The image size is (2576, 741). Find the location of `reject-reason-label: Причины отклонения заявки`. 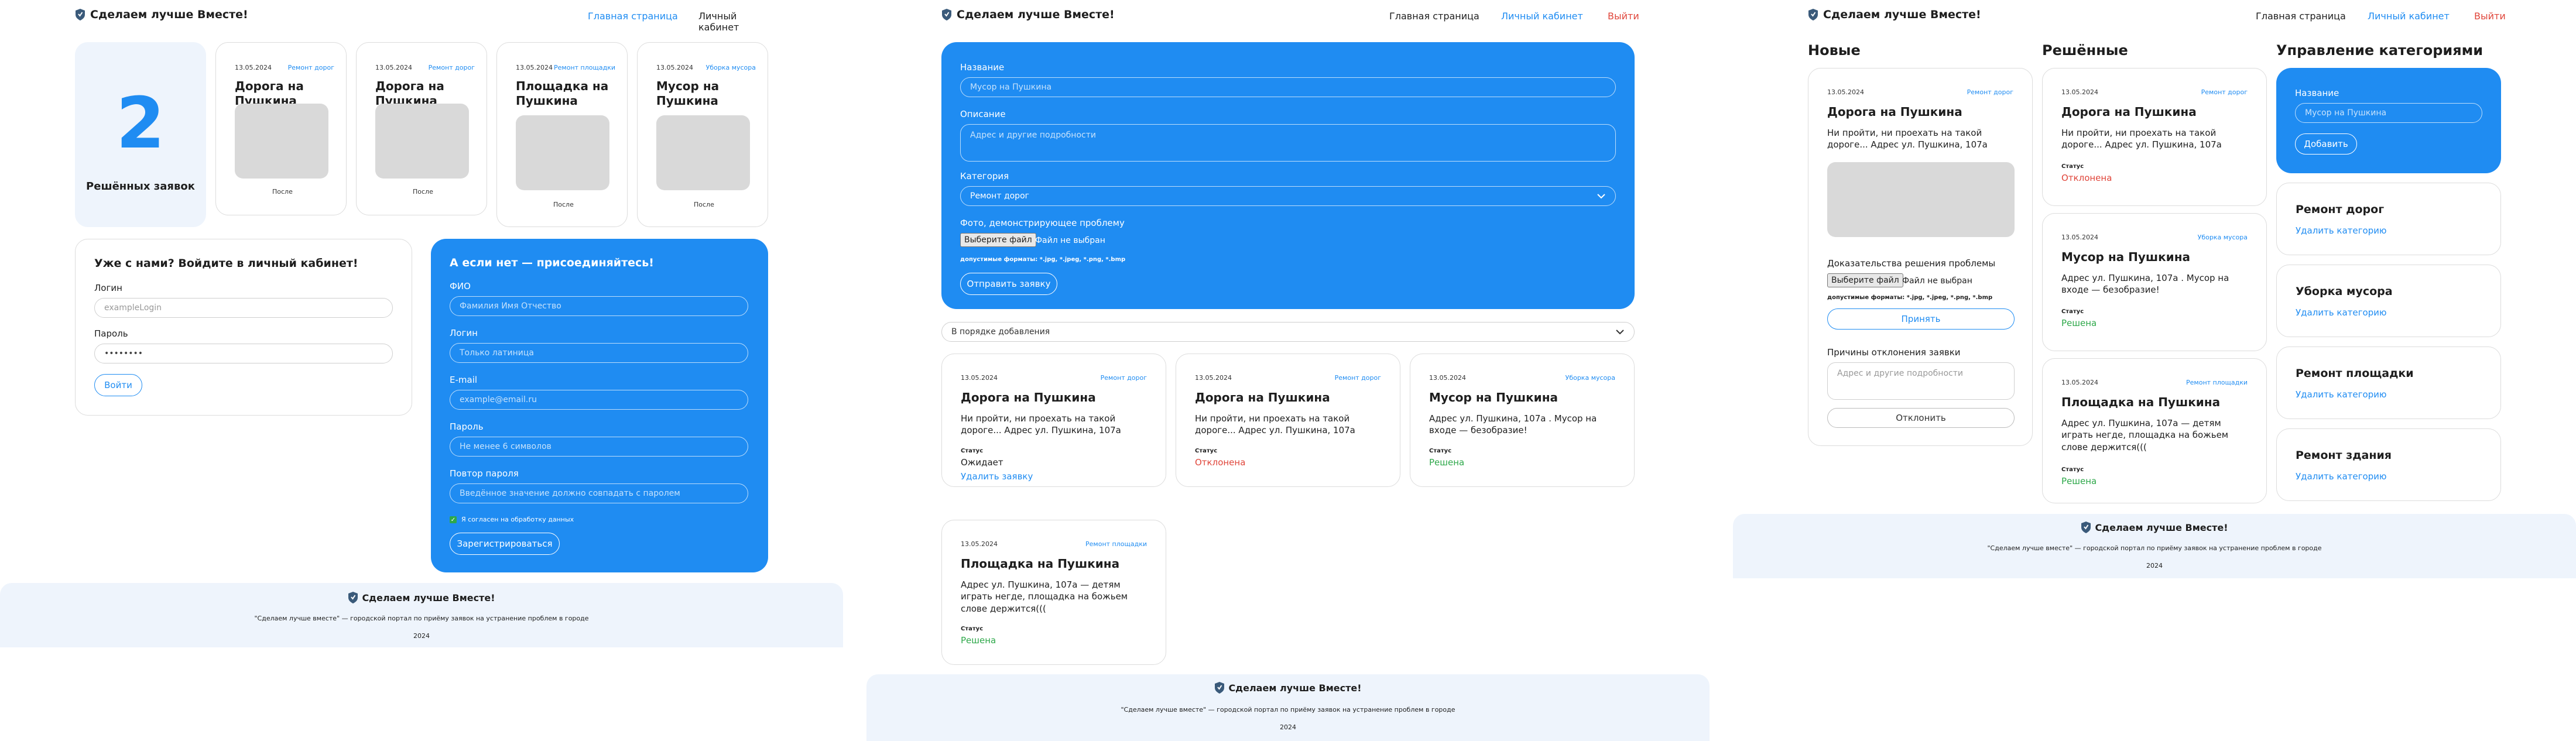

reject-reason-label: Причины отклонения заявки is located at coordinates (1894, 352).